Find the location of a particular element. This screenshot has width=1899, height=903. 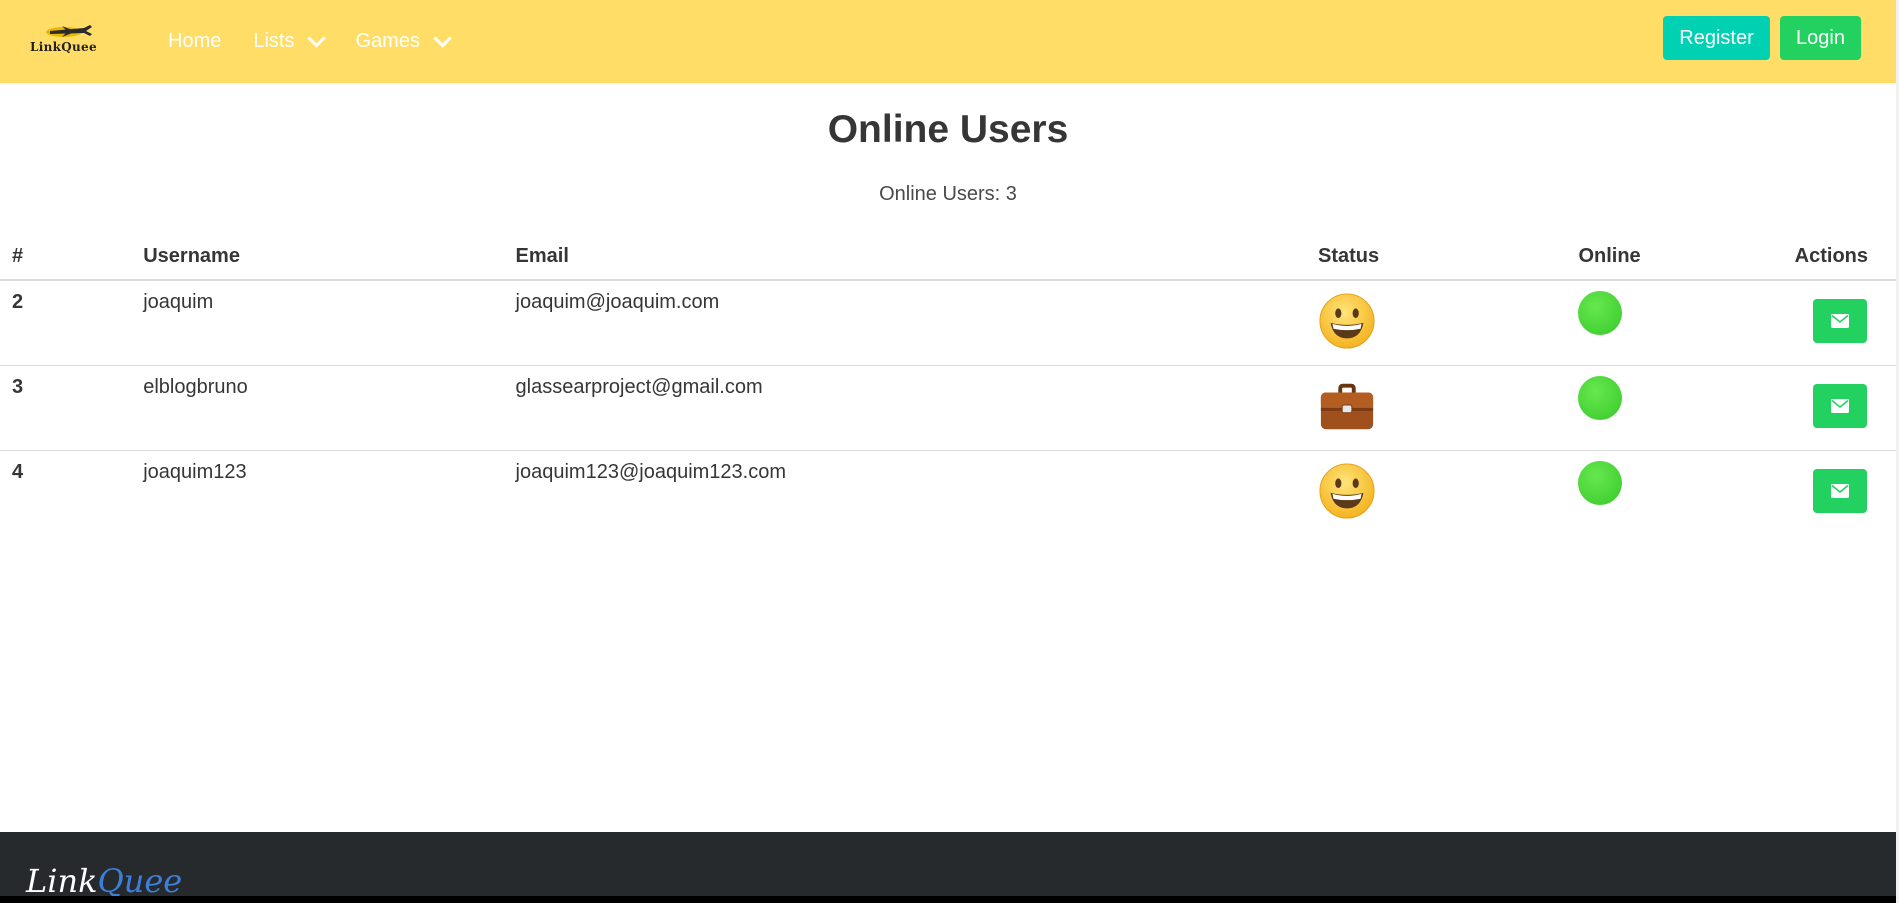

footer-logo: LinkQuee is located at coordinates (104, 881).